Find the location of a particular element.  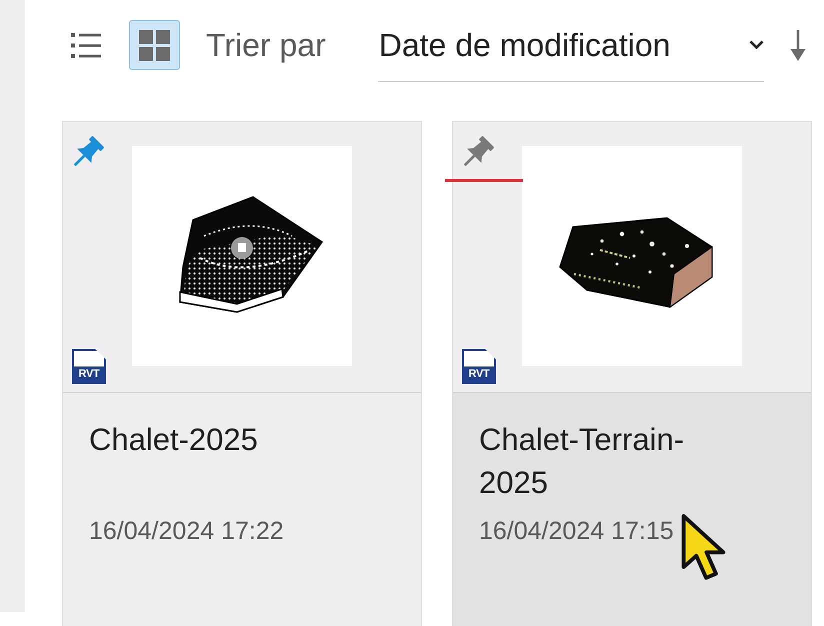

sort-label: Trier par is located at coordinates (266, 45).